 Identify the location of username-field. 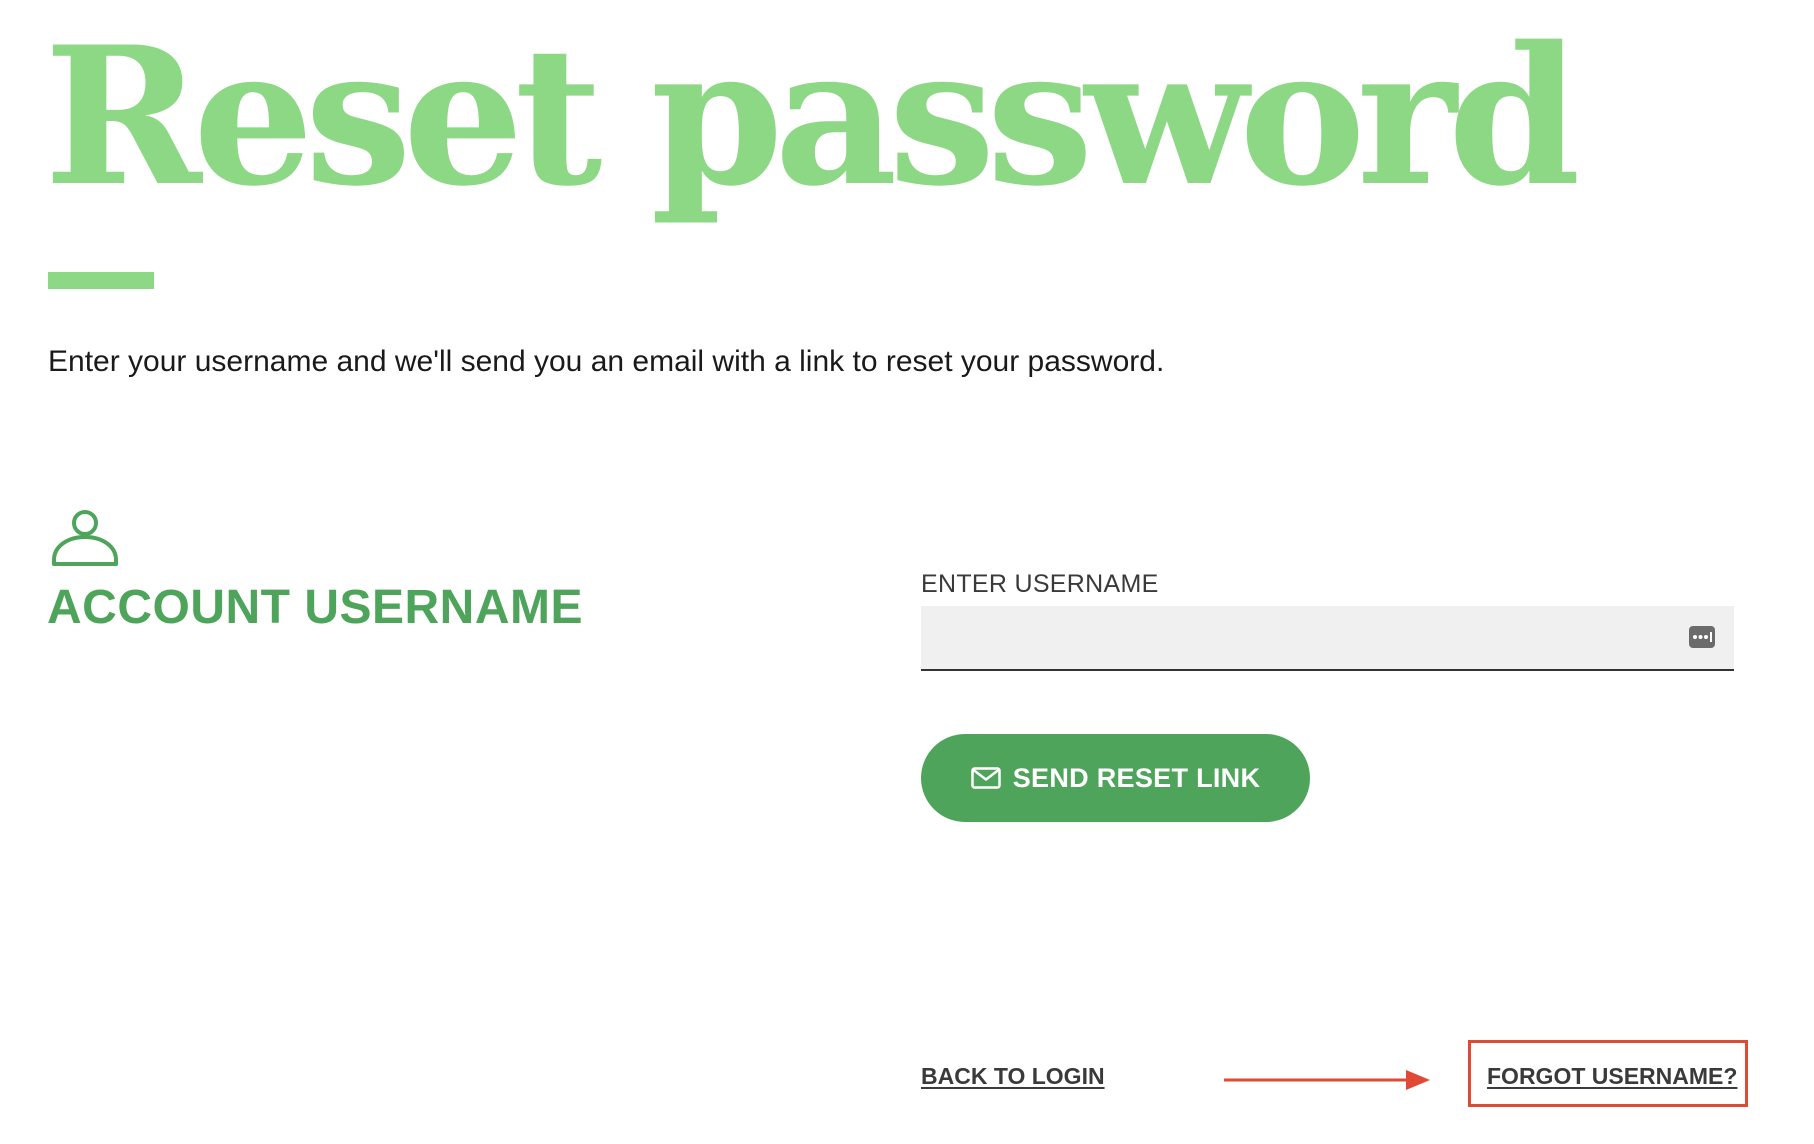
(1327, 638).